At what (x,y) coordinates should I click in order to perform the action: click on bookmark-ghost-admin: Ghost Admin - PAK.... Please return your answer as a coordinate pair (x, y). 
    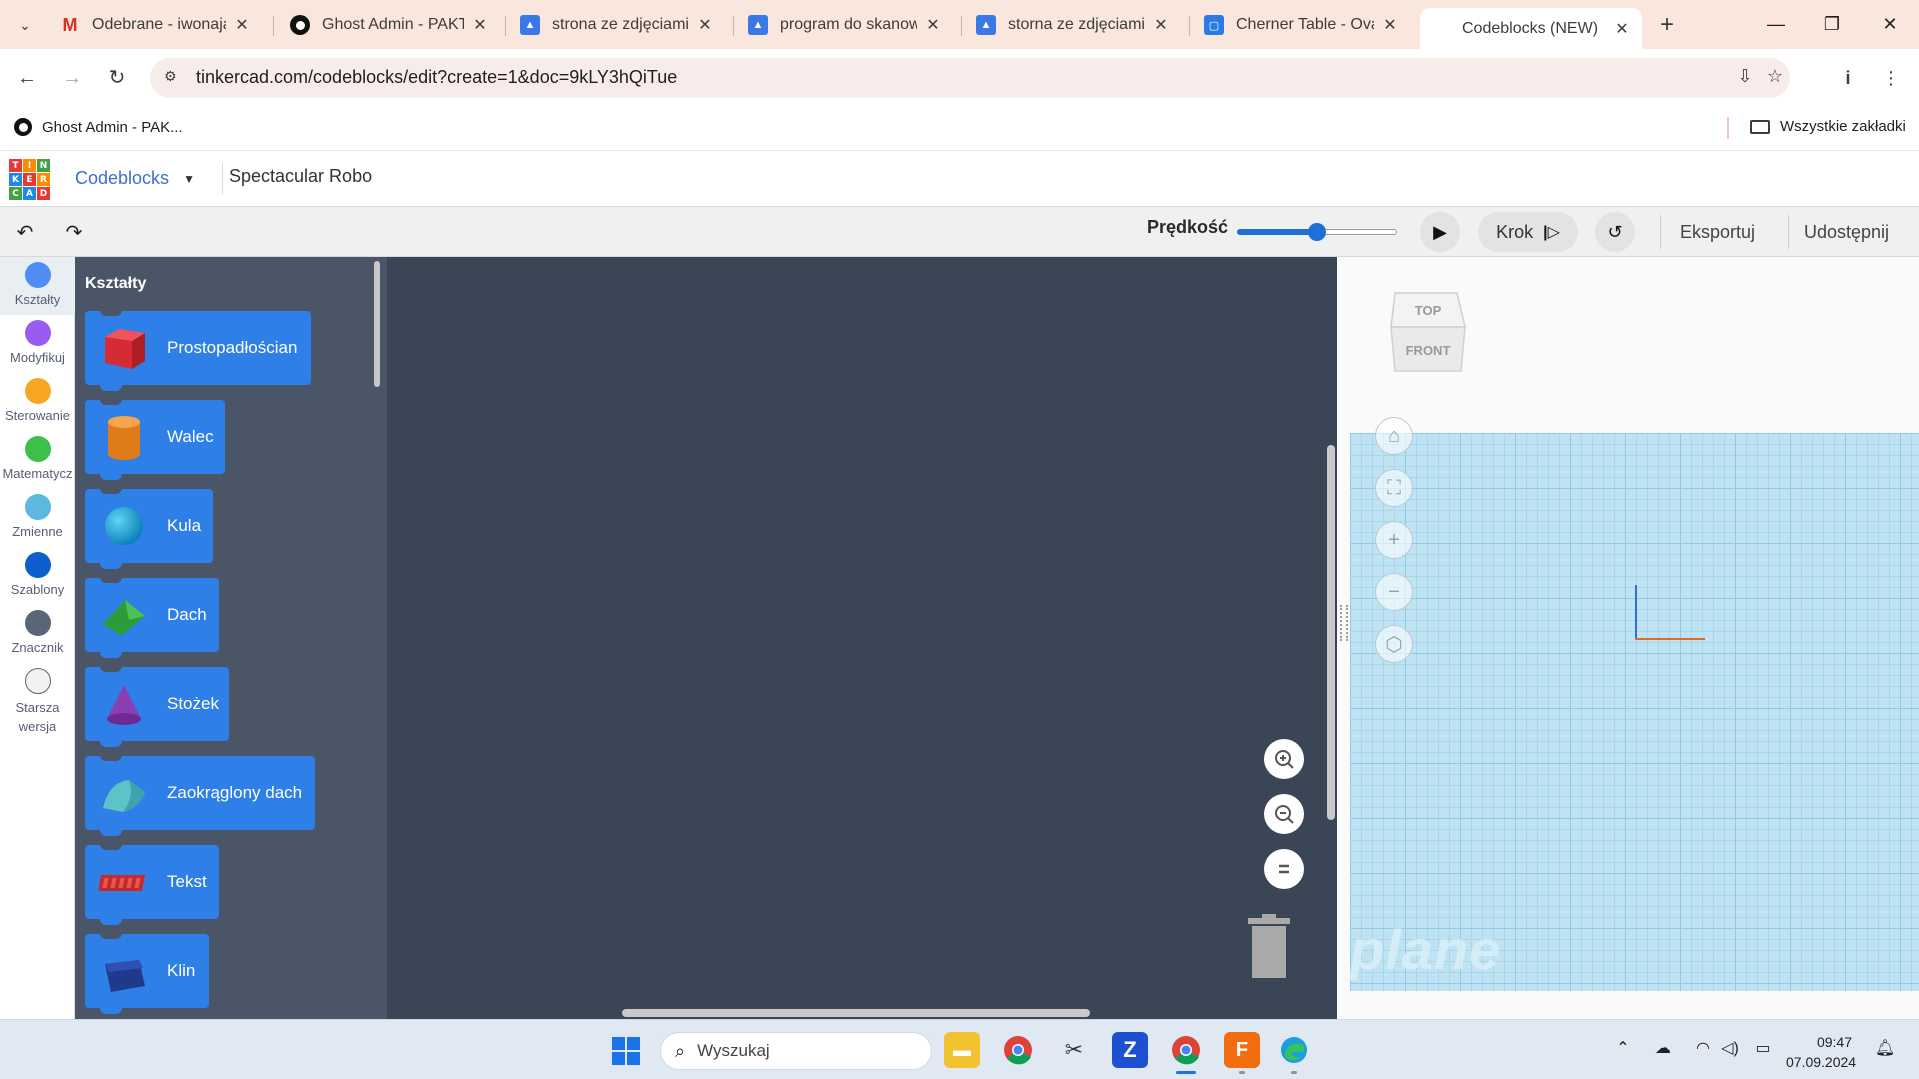
    Looking at the image, I should click on (98, 127).